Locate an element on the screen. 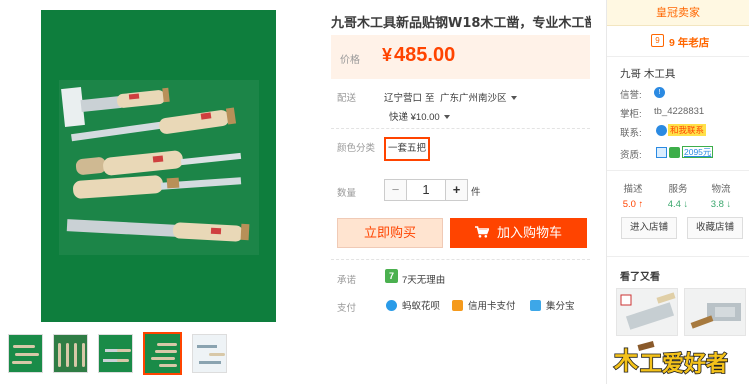  score-label: 描述 is located at coordinates (633, 189).